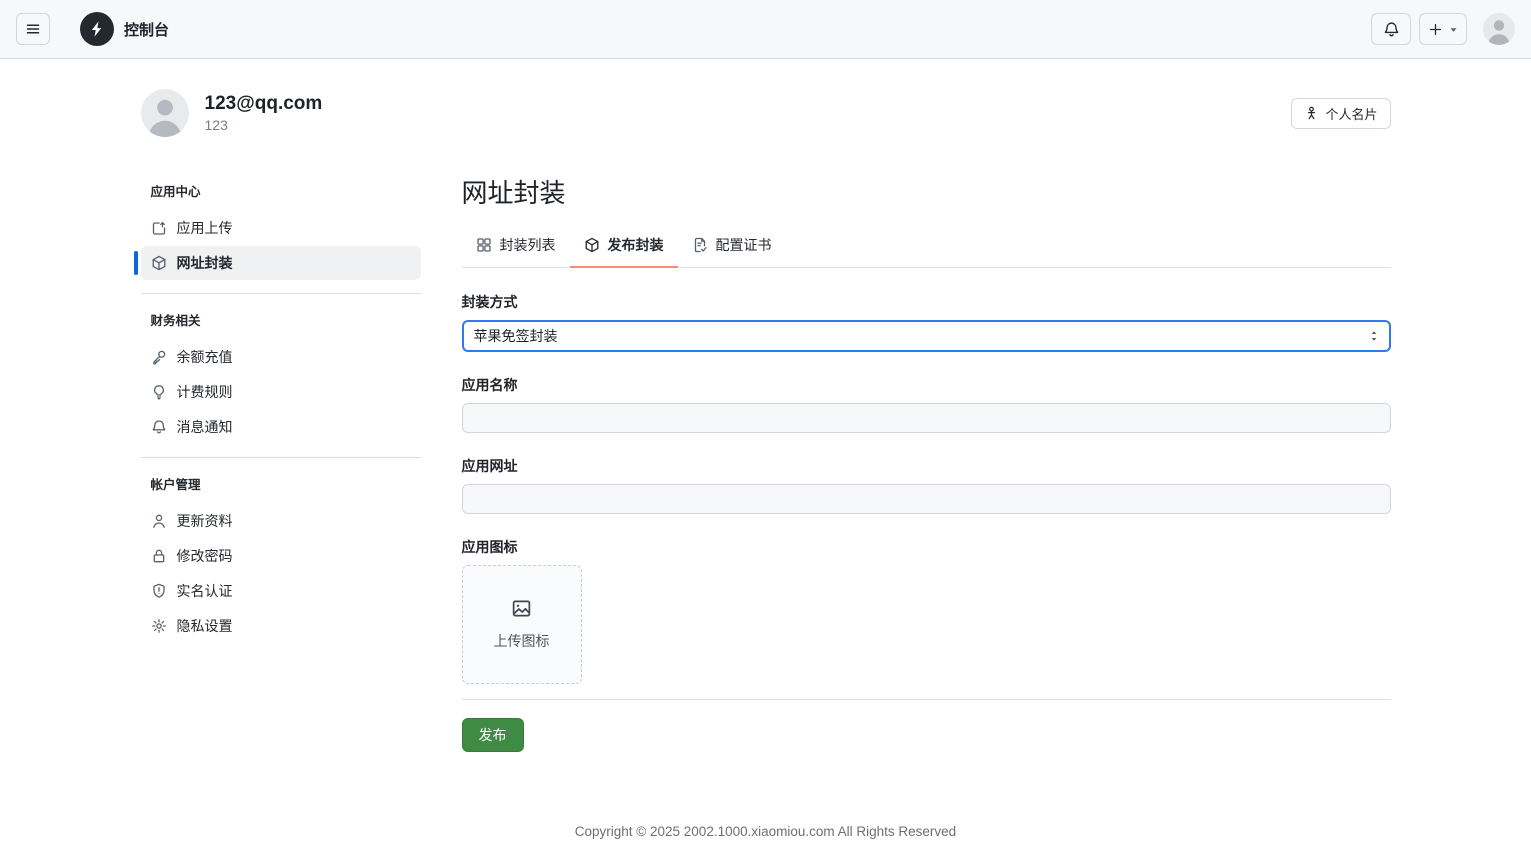  Describe the element at coordinates (281, 626) in the screenshot. I see `sidebar-item-privacy-settings: 隐私设置` at that location.